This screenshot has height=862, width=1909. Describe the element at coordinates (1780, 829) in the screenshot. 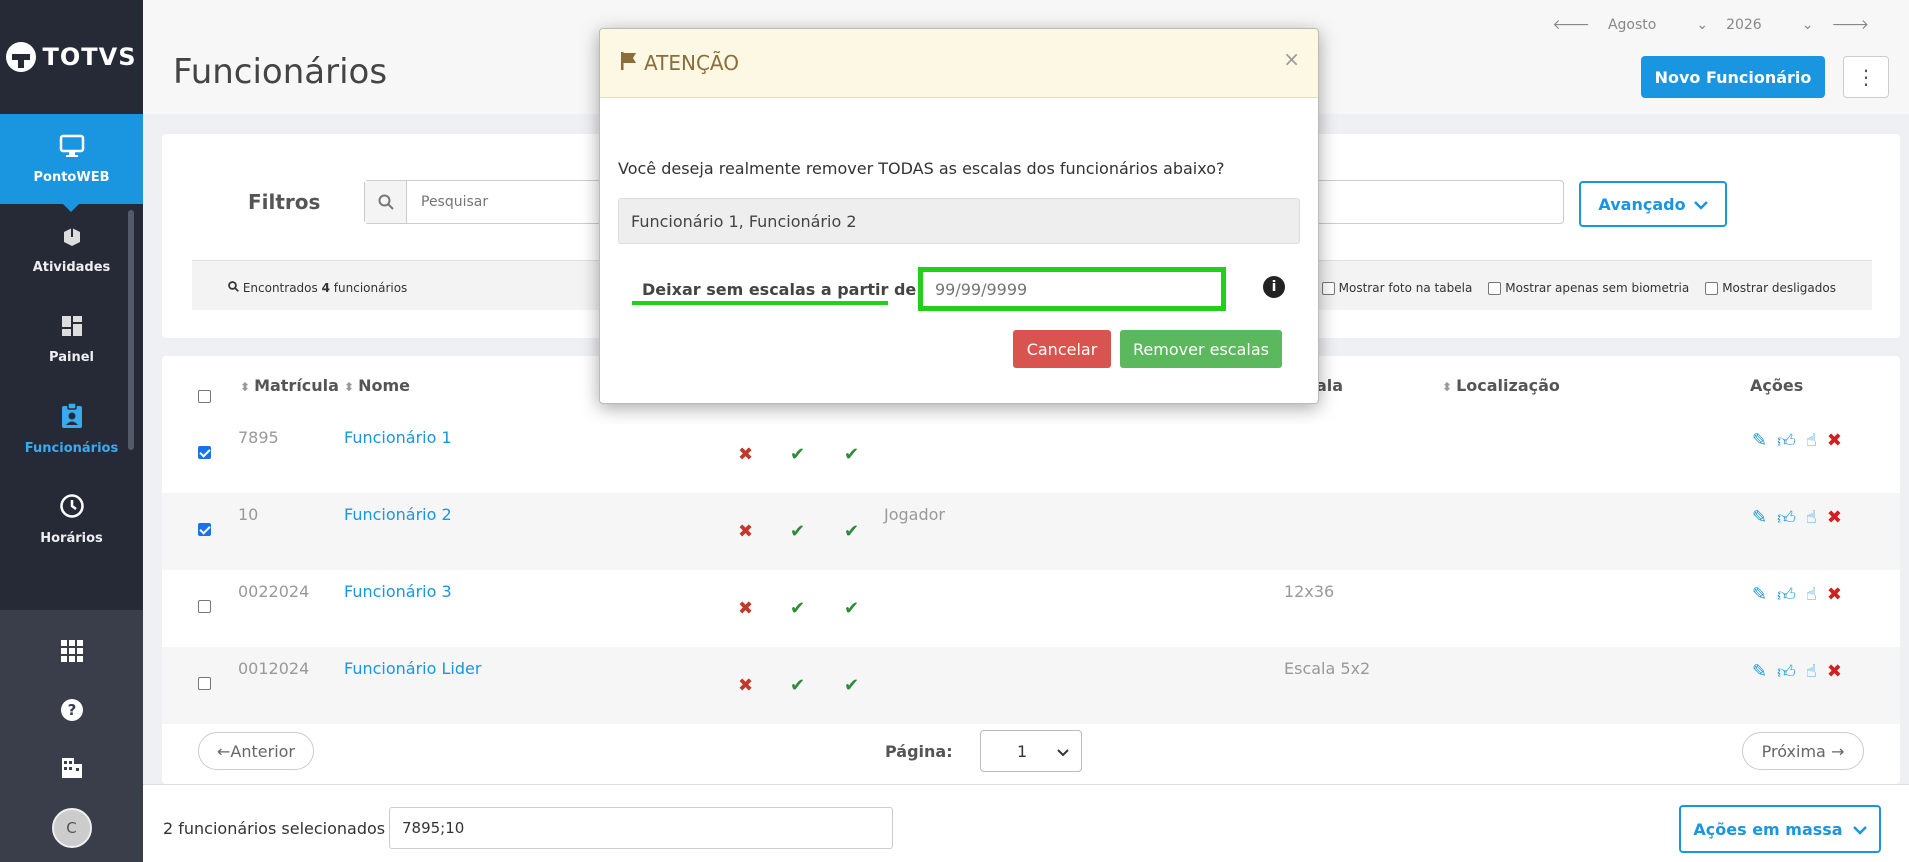

I see `mass-actions-button: Ações em massa` at that location.